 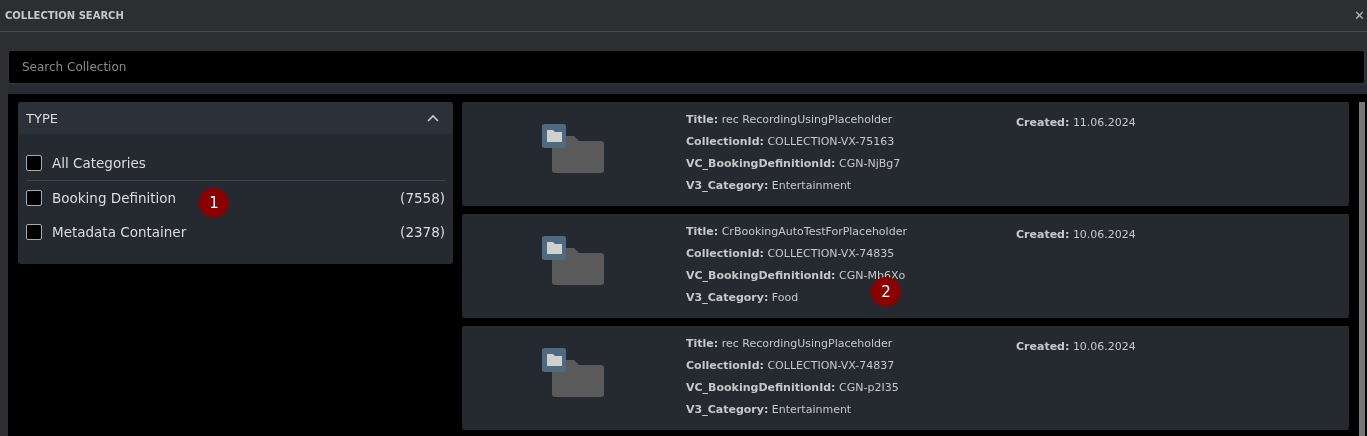 I want to click on field-text: VC_BookingDefinitionId: CGN-NjBg7, so click(x=793, y=164).